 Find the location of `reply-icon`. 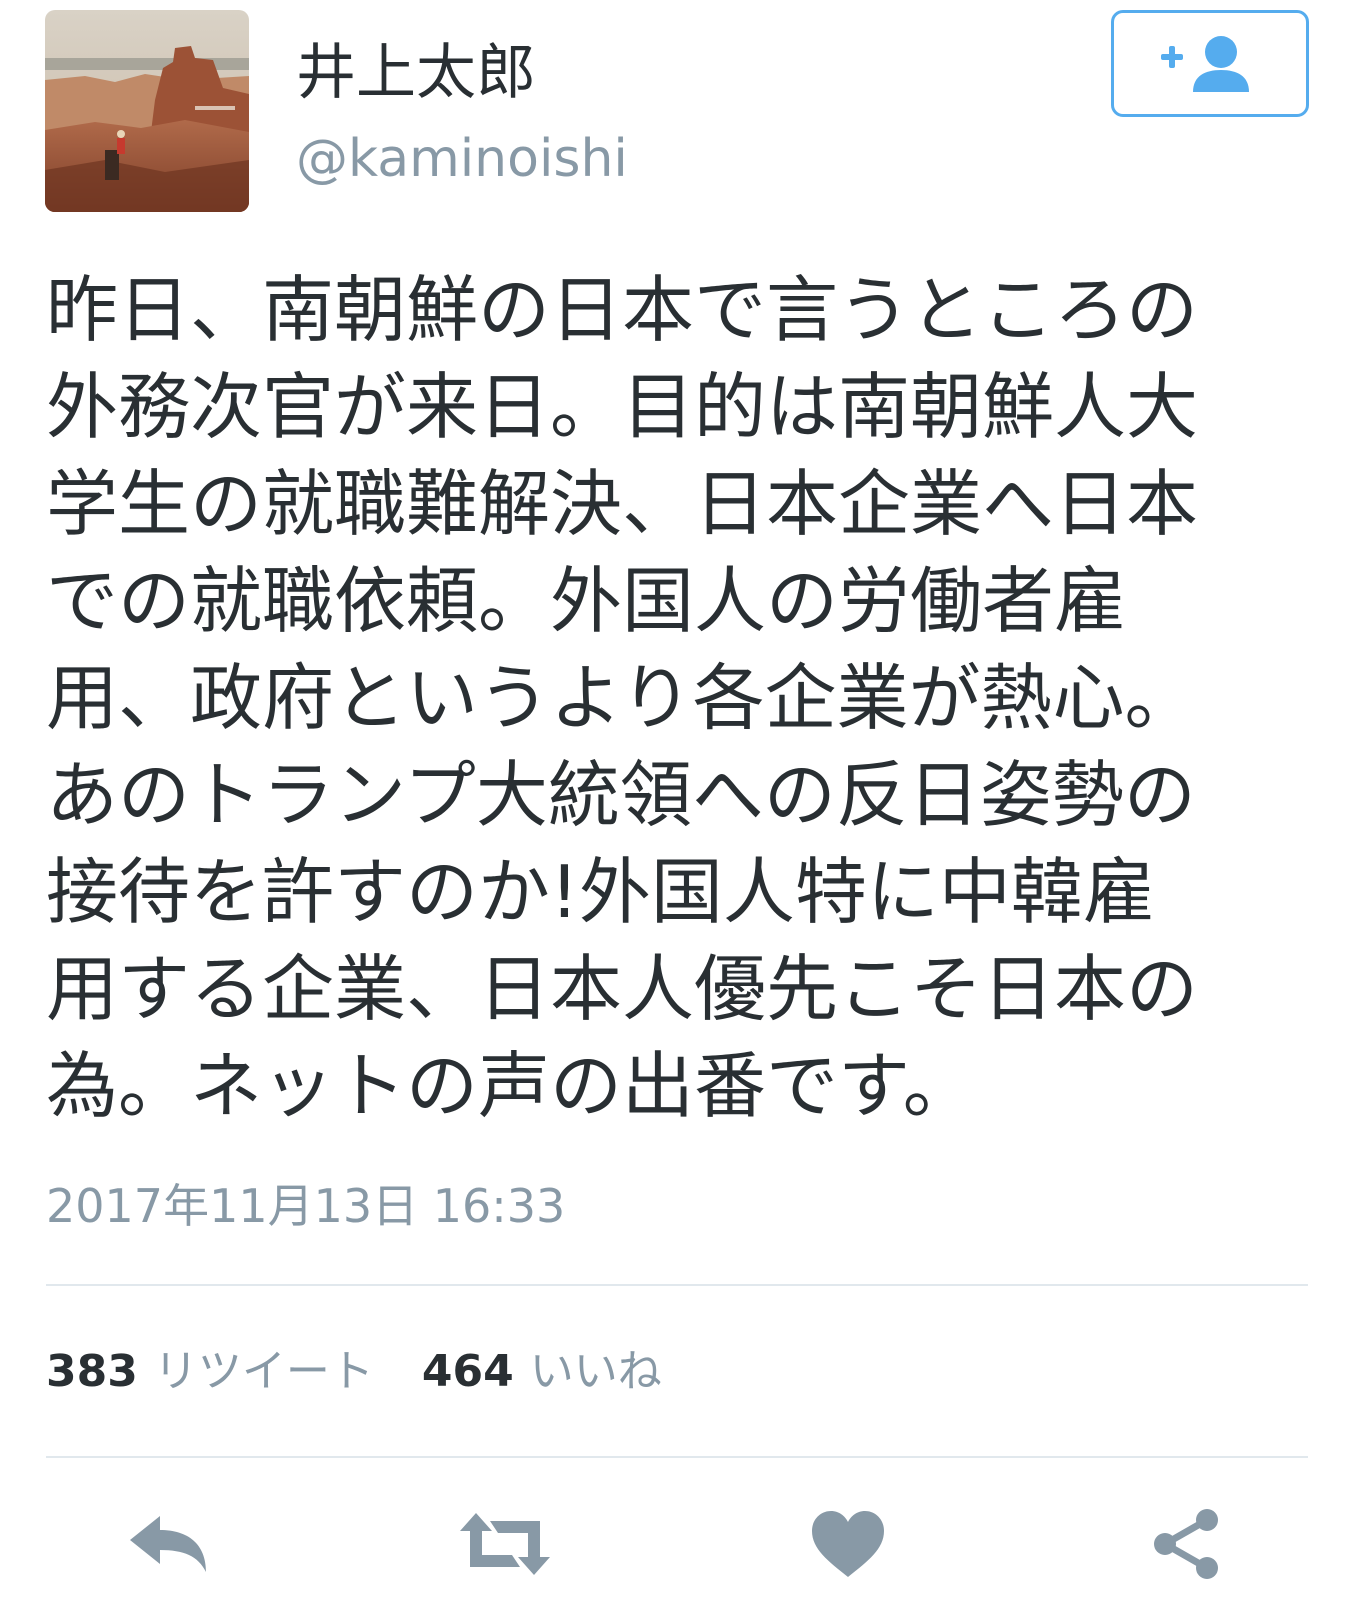

reply-icon is located at coordinates (168, 1544).